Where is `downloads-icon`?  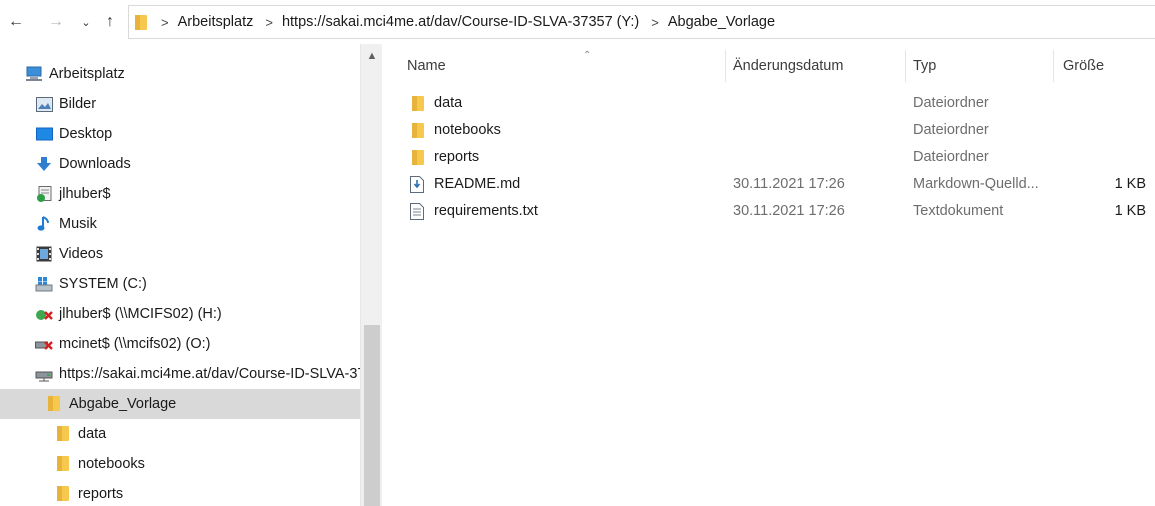
downloads-icon is located at coordinates (44, 164).